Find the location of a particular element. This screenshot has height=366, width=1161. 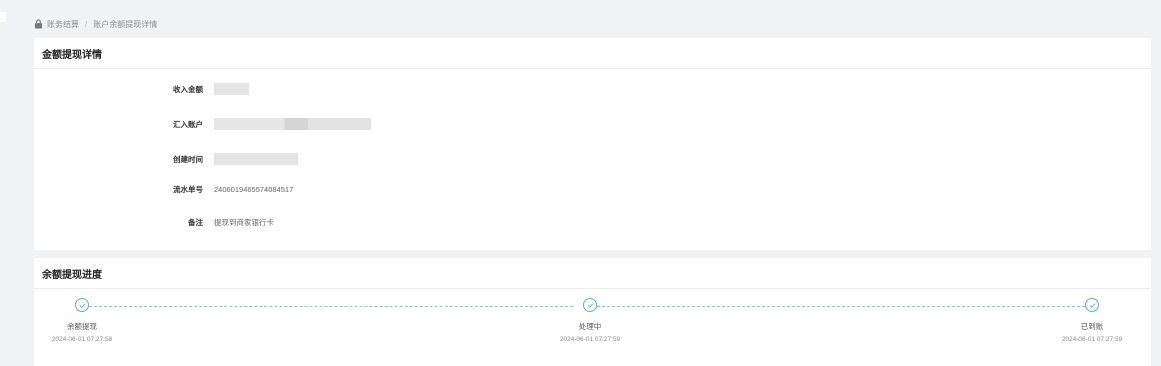

income-amount-label: 收入金额 is located at coordinates (188, 89).